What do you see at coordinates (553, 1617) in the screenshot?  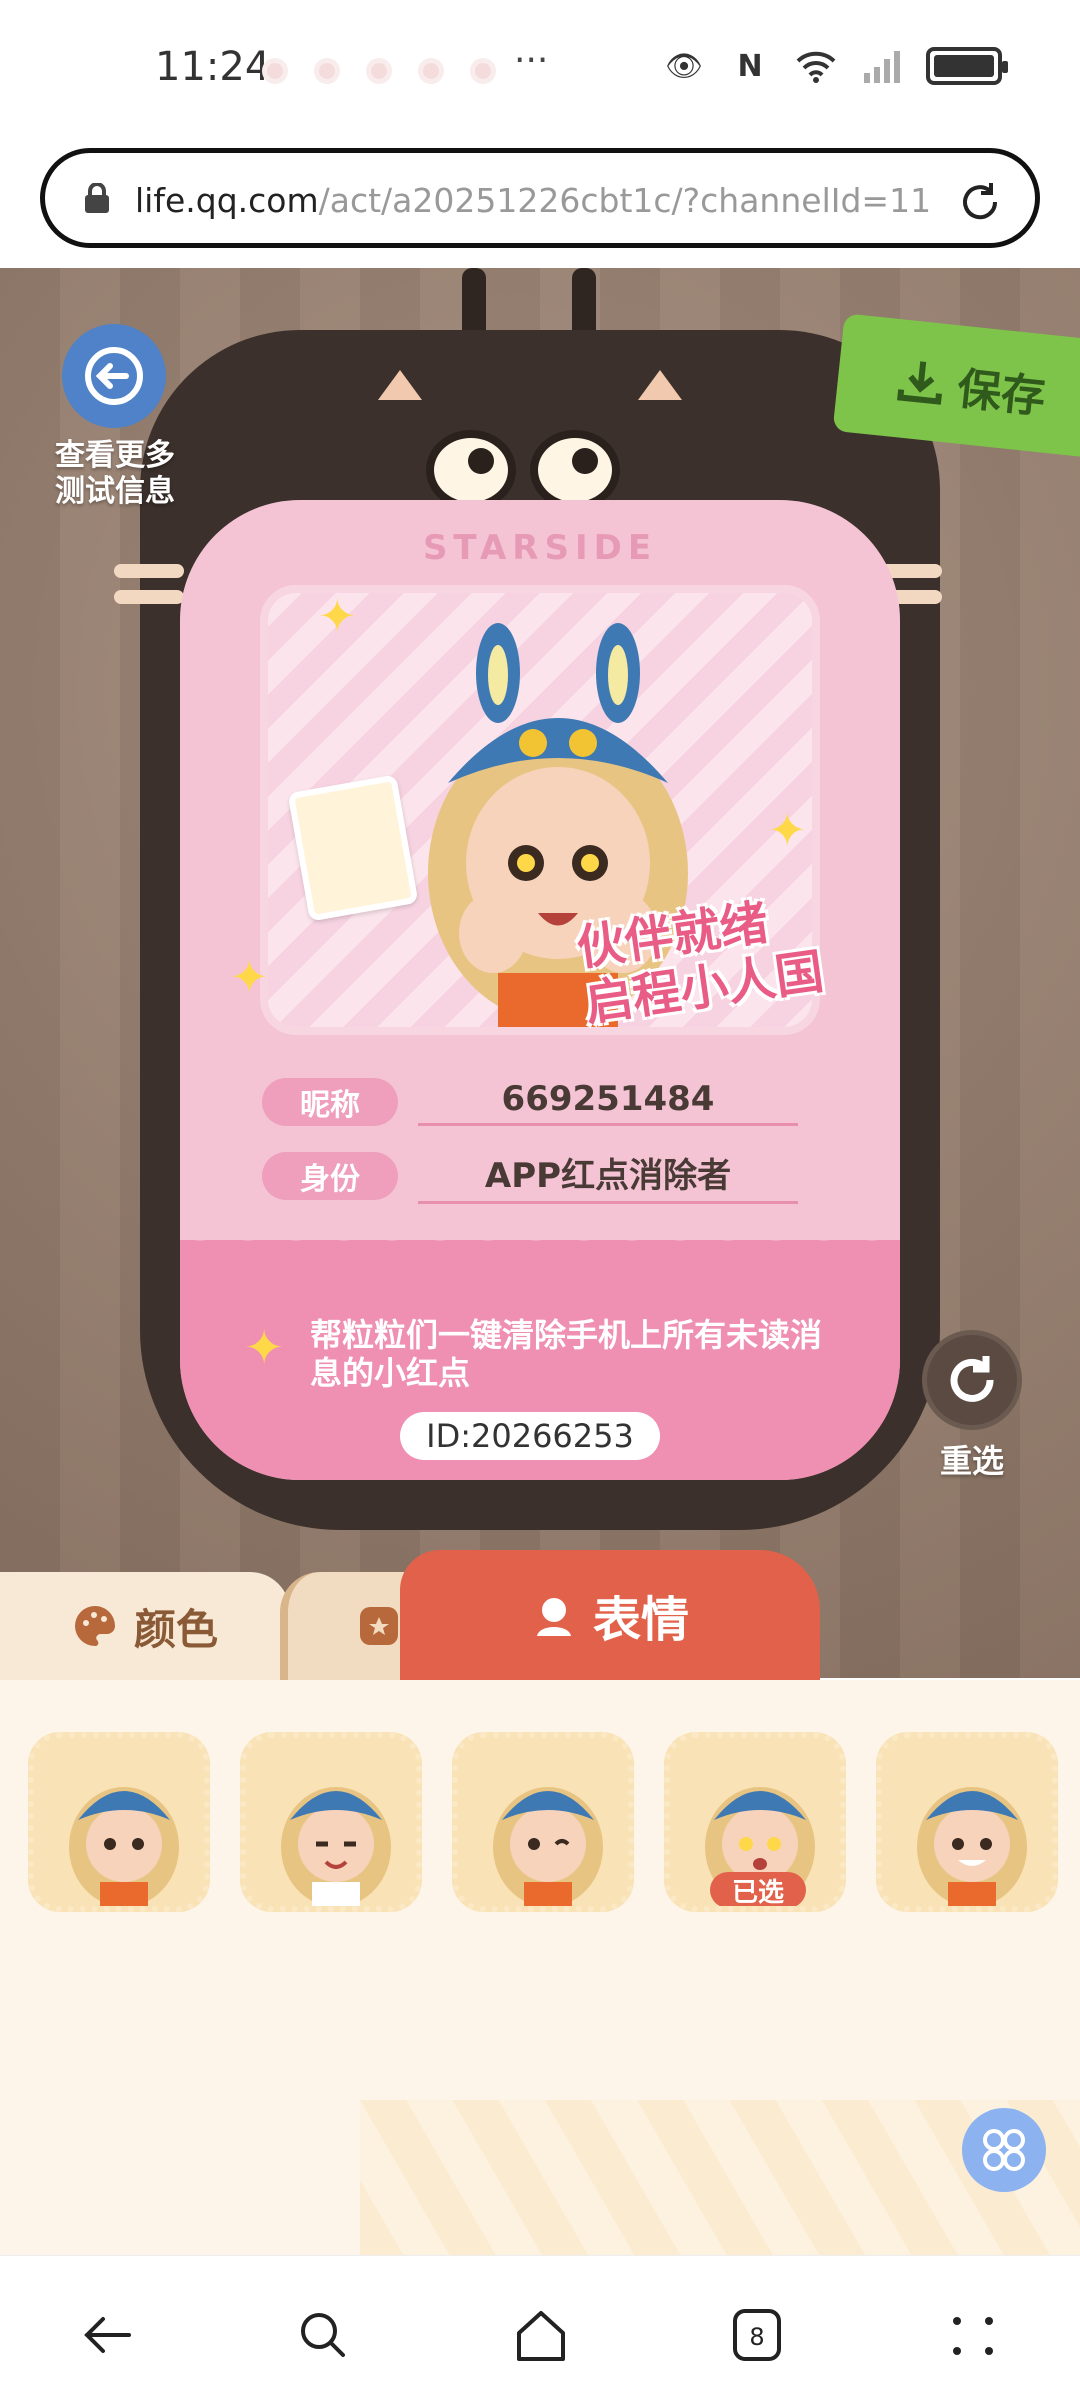 I see `face-icon` at bounding box center [553, 1617].